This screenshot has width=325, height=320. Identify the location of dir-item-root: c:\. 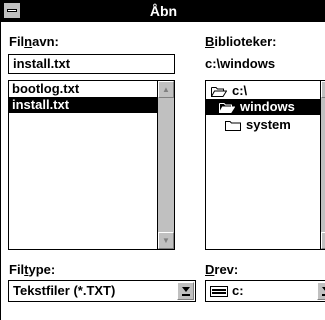
(227, 91).